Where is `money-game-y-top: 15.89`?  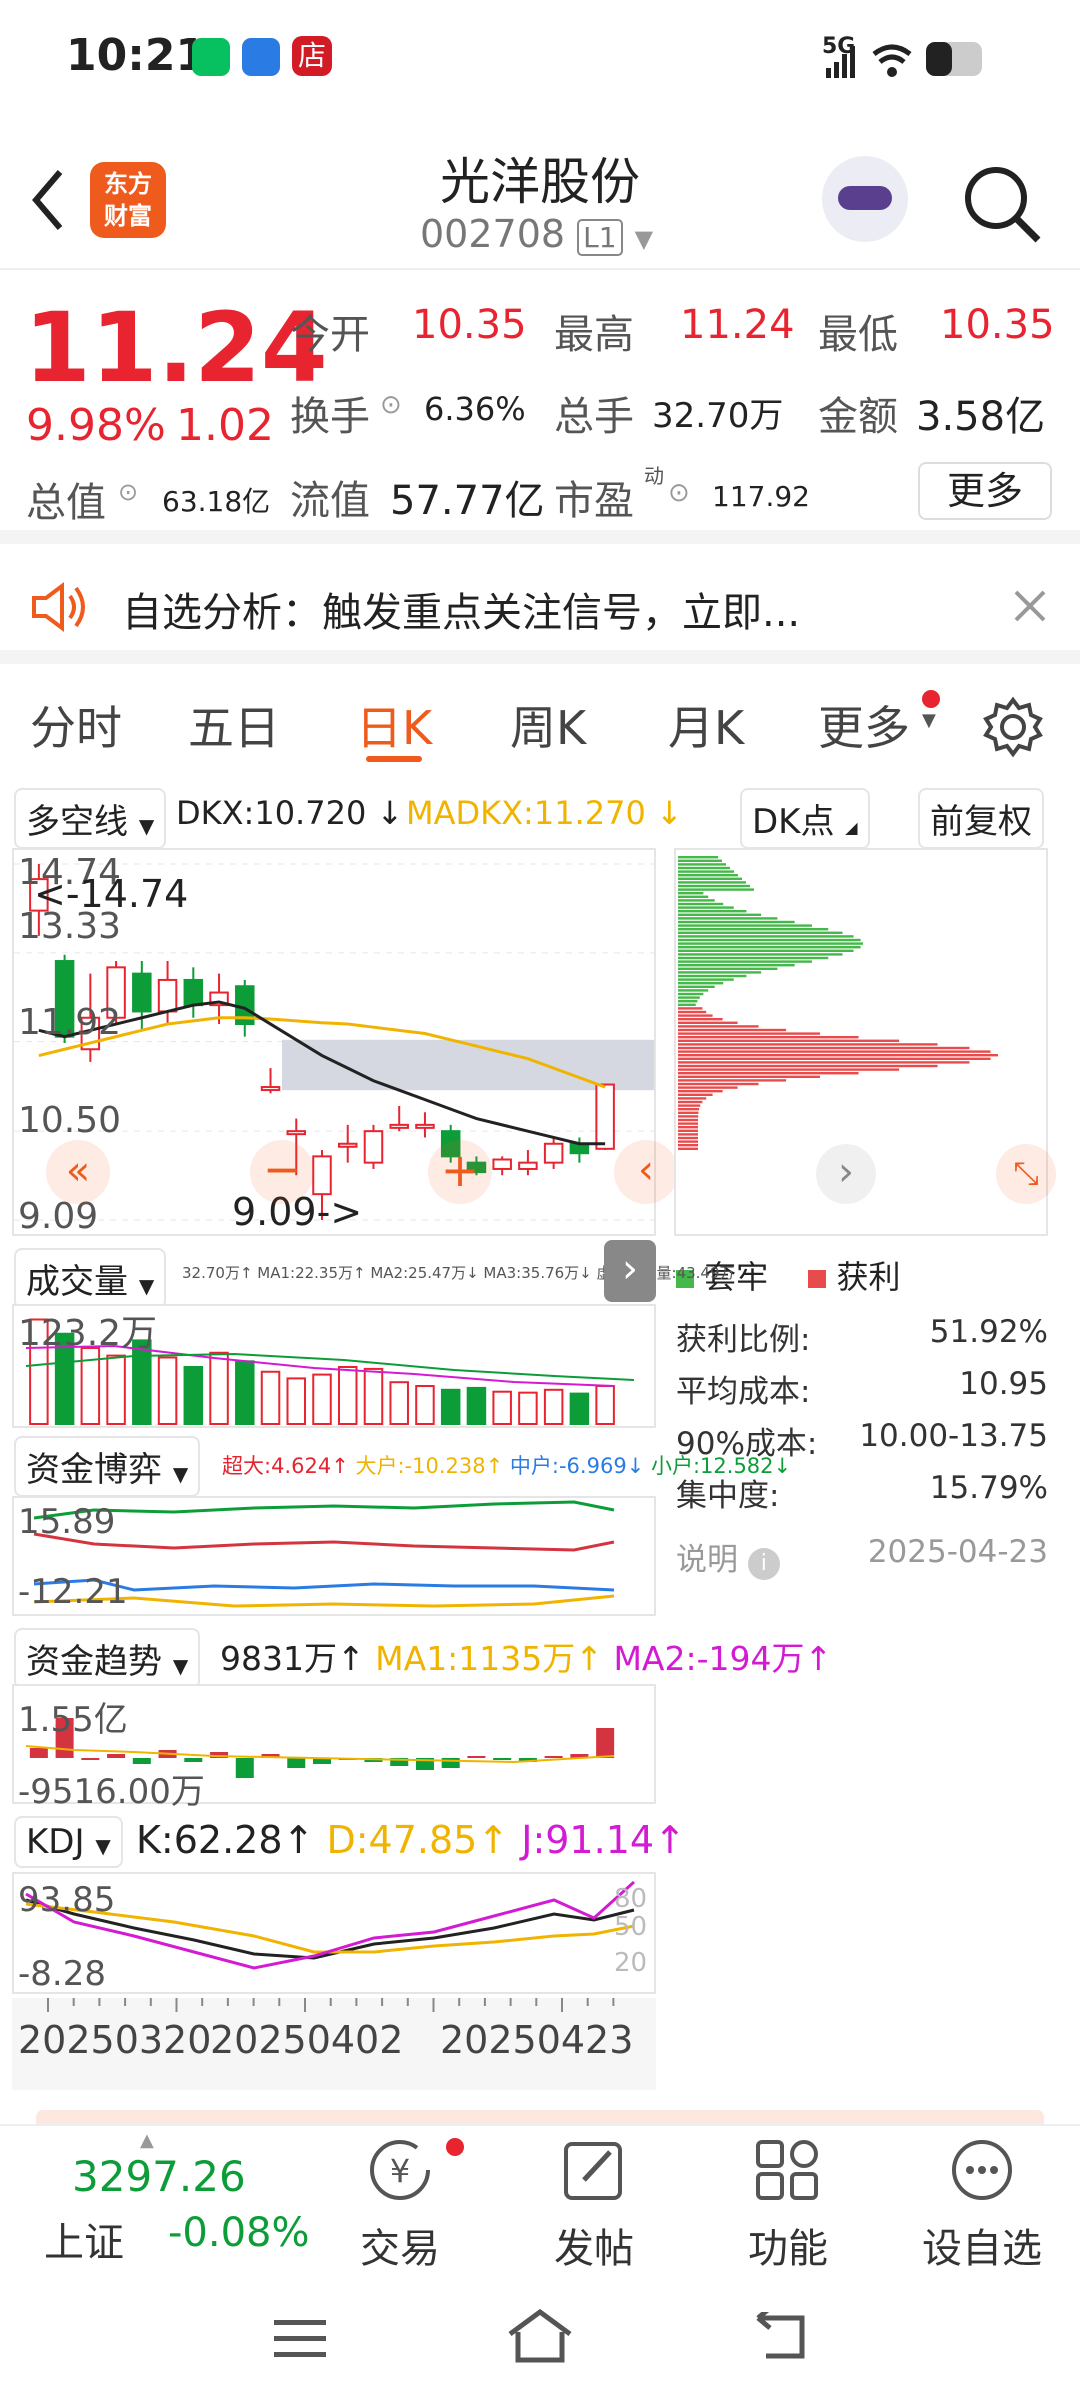 money-game-y-top: 15.89 is located at coordinates (67, 1522).